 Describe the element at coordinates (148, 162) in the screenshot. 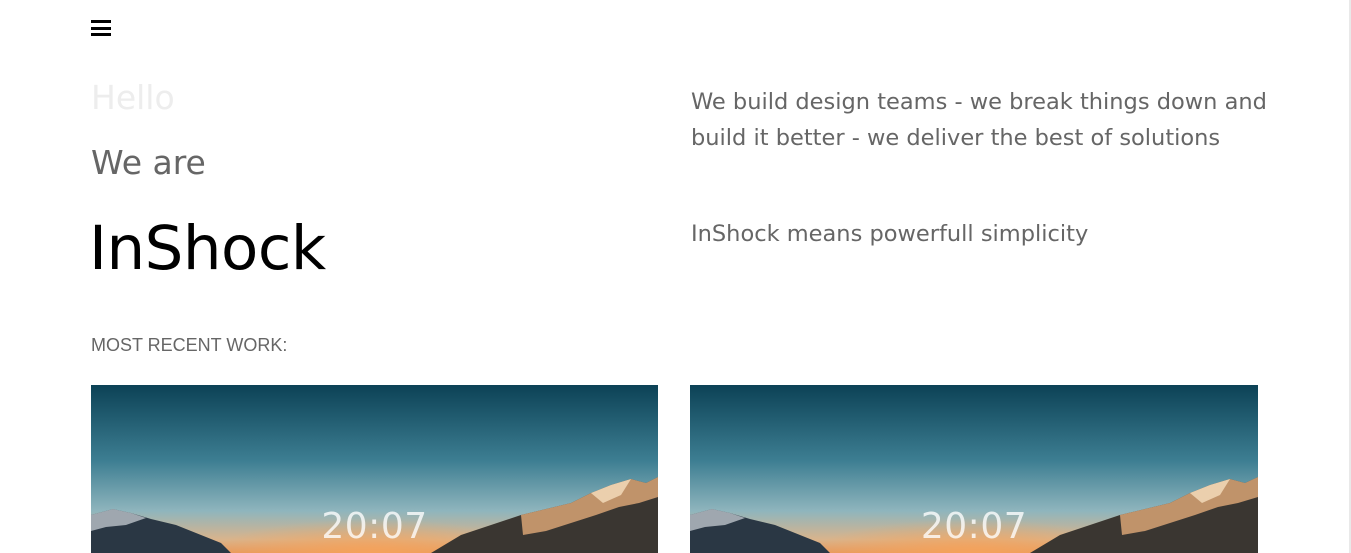

I see `intro-text: We are` at that location.